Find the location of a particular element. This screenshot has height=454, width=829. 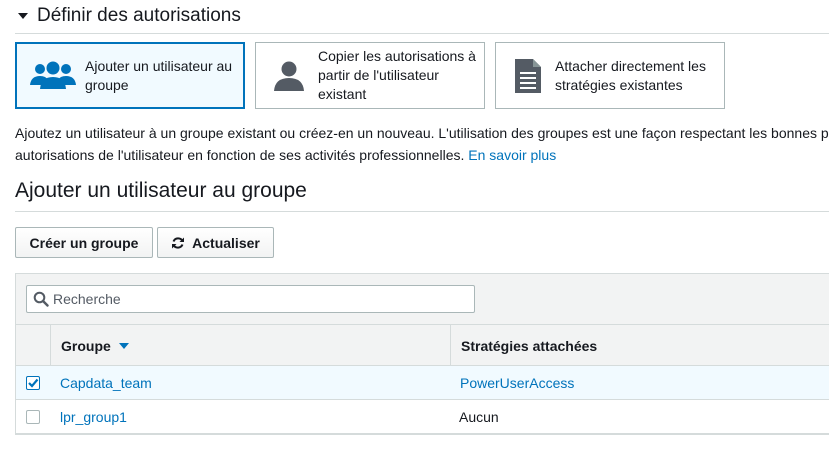

option-add-to-group: Ajouter un utilisateur au groupe is located at coordinates (130, 75).